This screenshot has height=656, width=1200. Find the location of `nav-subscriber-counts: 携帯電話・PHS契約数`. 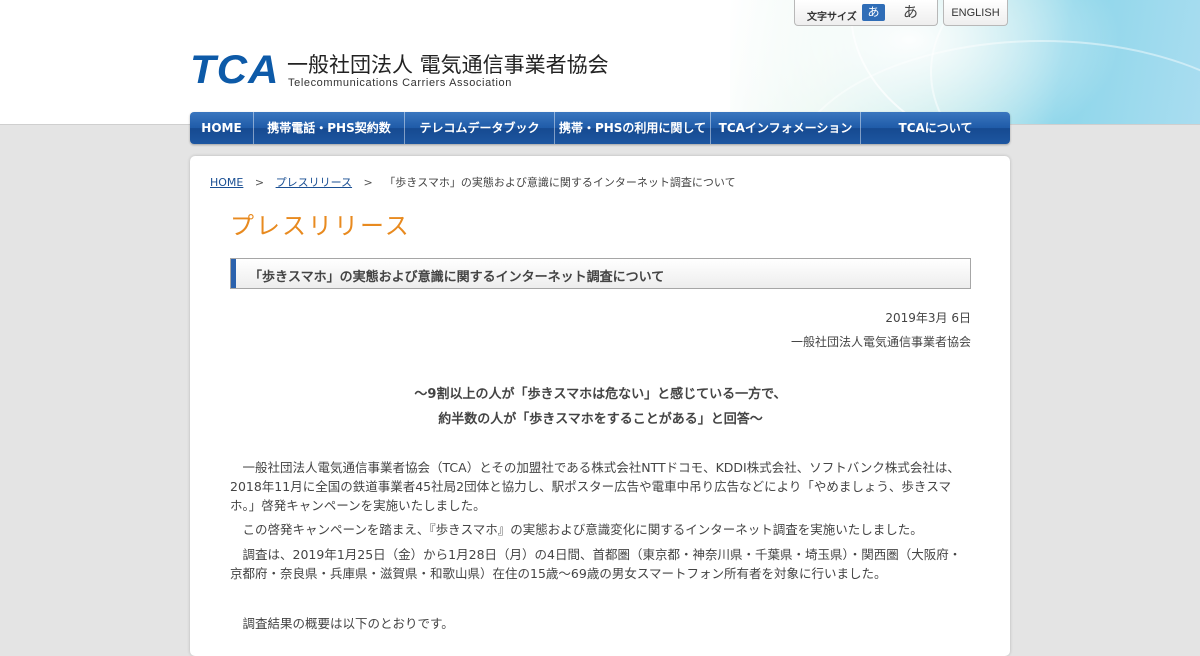

nav-subscriber-counts: 携帯電話・PHS契約数 is located at coordinates (329, 128).